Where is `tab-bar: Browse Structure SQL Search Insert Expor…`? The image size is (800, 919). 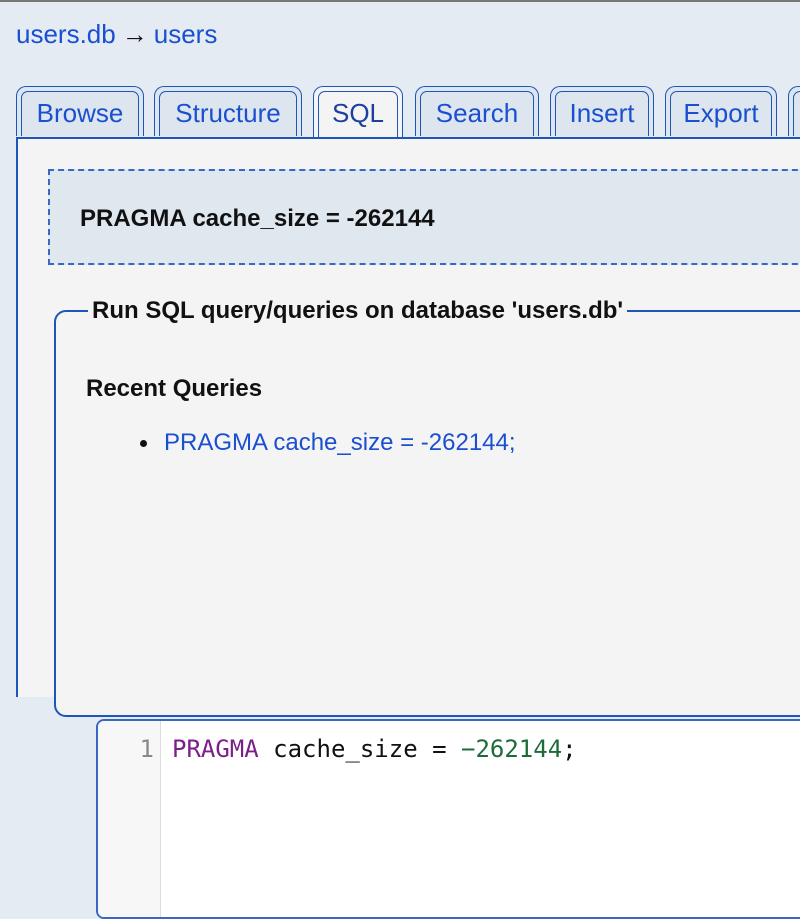
tab-bar: Browse Structure SQL Search Insert Expor… is located at coordinates (408, 113).